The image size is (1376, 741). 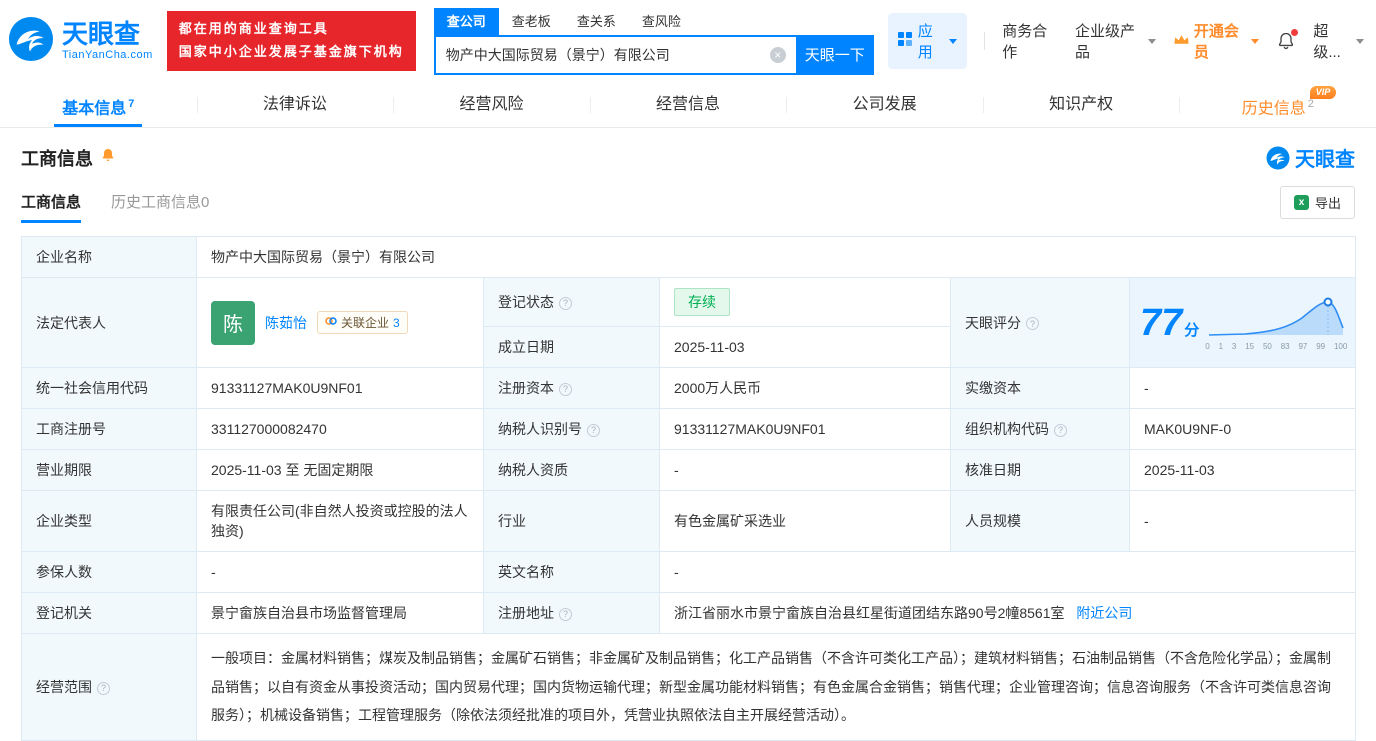 What do you see at coordinates (108, 157) in the screenshot?
I see `bell-icon` at bounding box center [108, 157].